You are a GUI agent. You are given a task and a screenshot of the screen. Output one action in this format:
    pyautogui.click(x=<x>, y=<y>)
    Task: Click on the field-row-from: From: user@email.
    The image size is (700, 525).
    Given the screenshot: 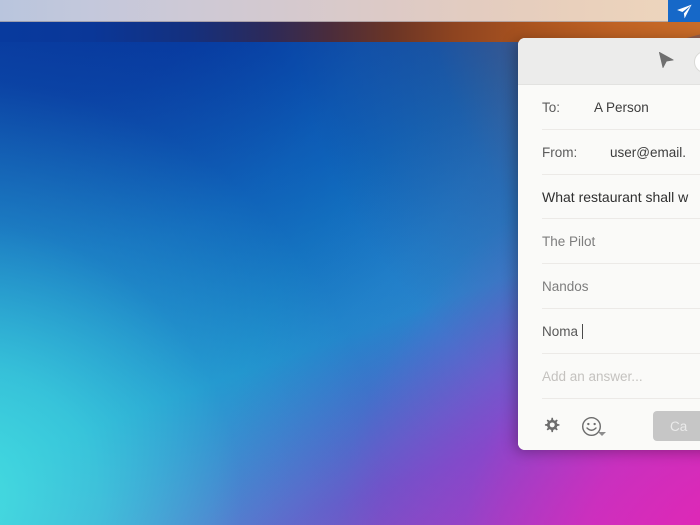 What is the action you would take?
    pyautogui.click(x=609, y=152)
    